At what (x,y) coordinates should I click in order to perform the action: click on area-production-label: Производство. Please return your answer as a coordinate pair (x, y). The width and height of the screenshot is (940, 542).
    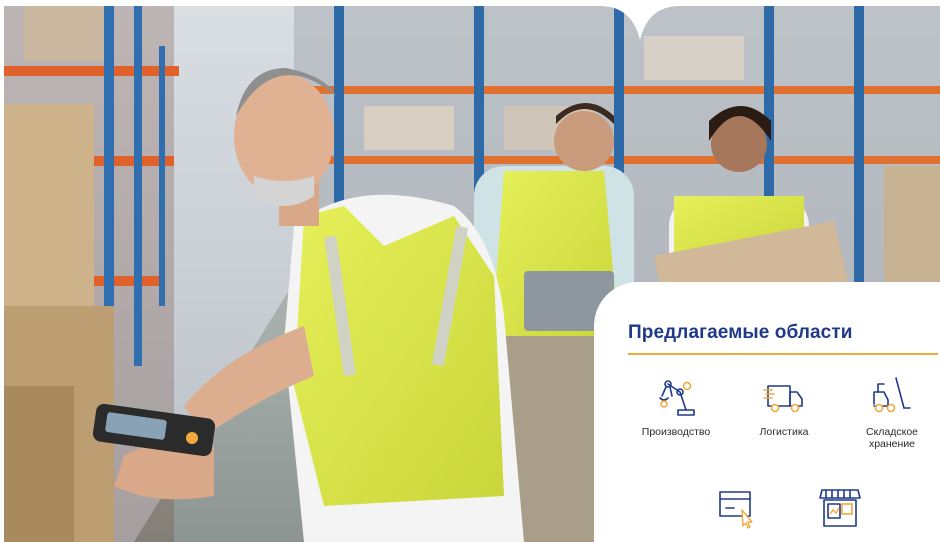
    Looking at the image, I should click on (676, 432).